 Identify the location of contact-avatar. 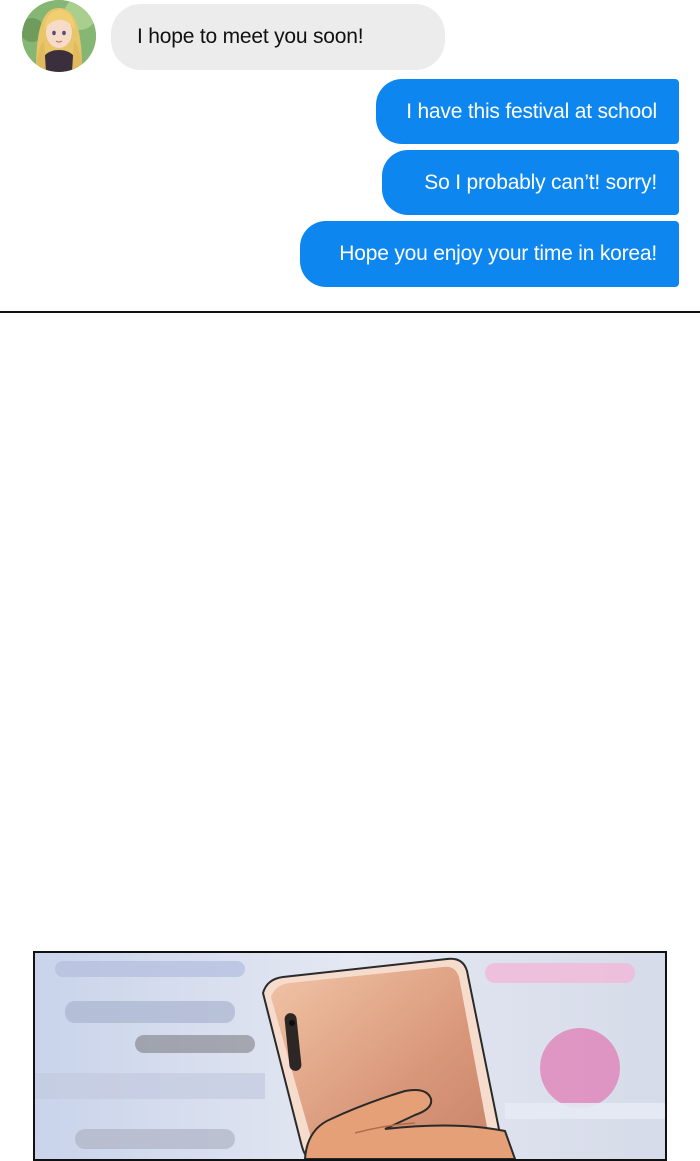
(59, 36).